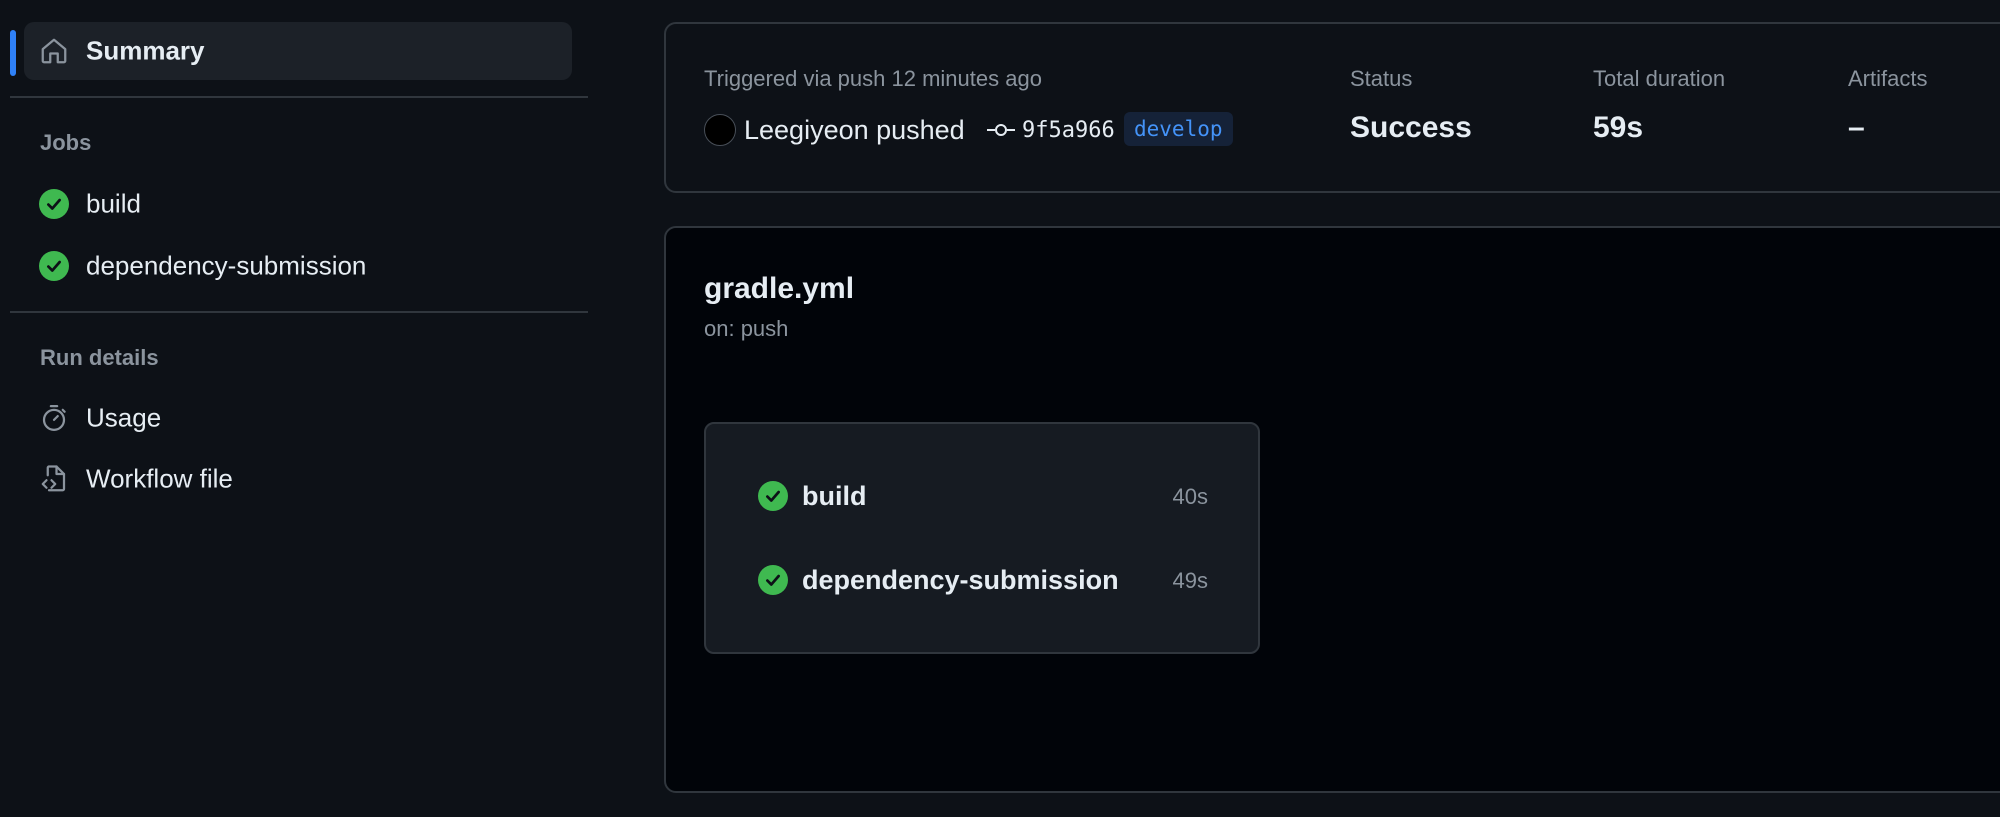  I want to click on job-duration: 40s, so click(1190, 496).